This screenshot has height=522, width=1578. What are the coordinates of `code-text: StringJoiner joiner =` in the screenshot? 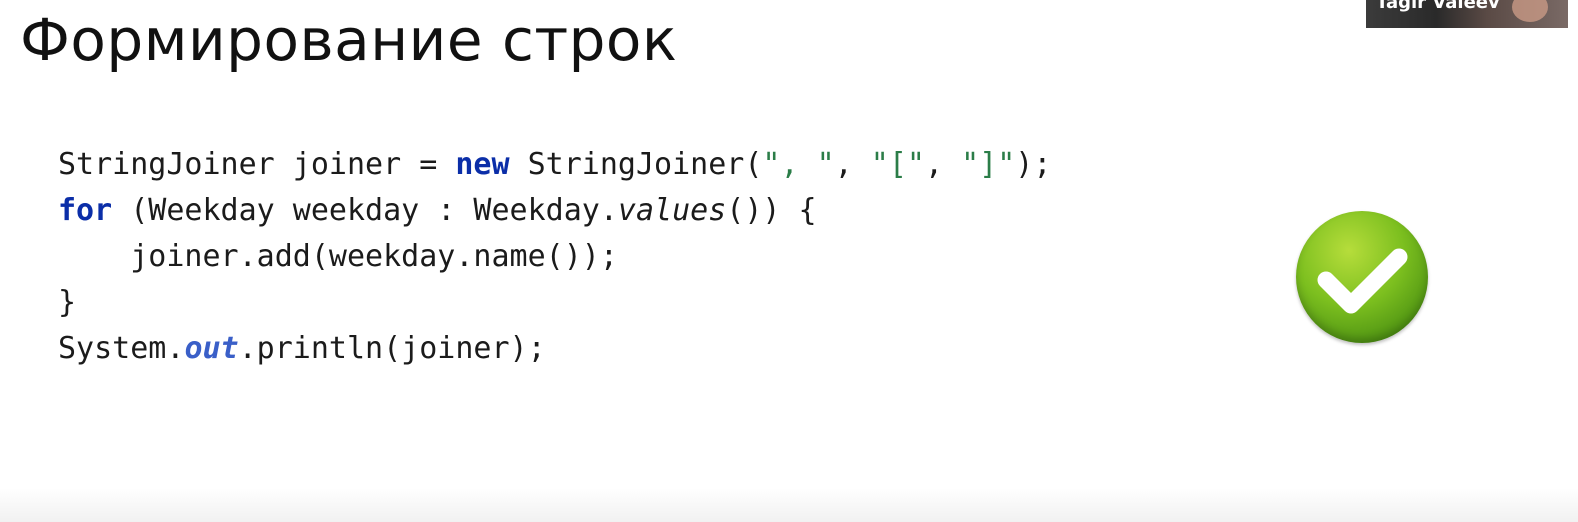 It's located at (257, 164).